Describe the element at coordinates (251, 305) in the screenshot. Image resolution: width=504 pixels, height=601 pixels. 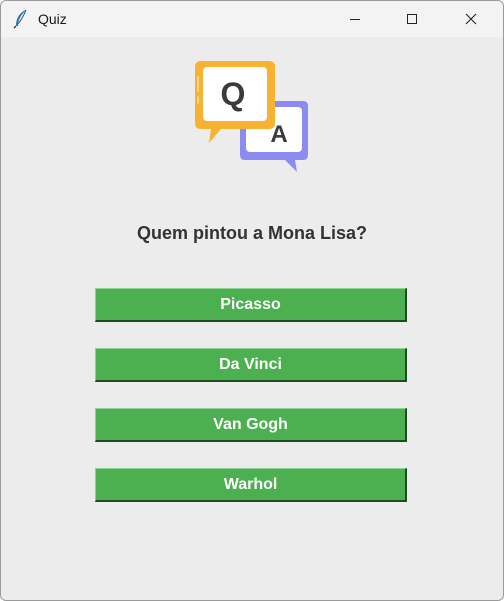
I see `answer-button-1: Picasso` at that location.